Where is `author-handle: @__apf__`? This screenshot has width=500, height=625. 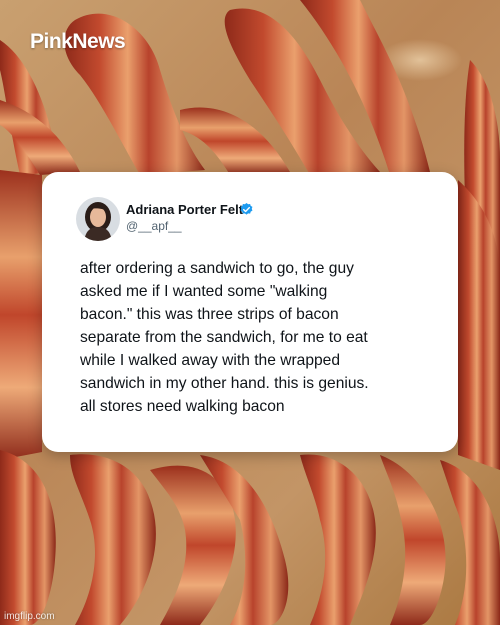
author-handle: @__apf__ is located at coordinates (154, 226).